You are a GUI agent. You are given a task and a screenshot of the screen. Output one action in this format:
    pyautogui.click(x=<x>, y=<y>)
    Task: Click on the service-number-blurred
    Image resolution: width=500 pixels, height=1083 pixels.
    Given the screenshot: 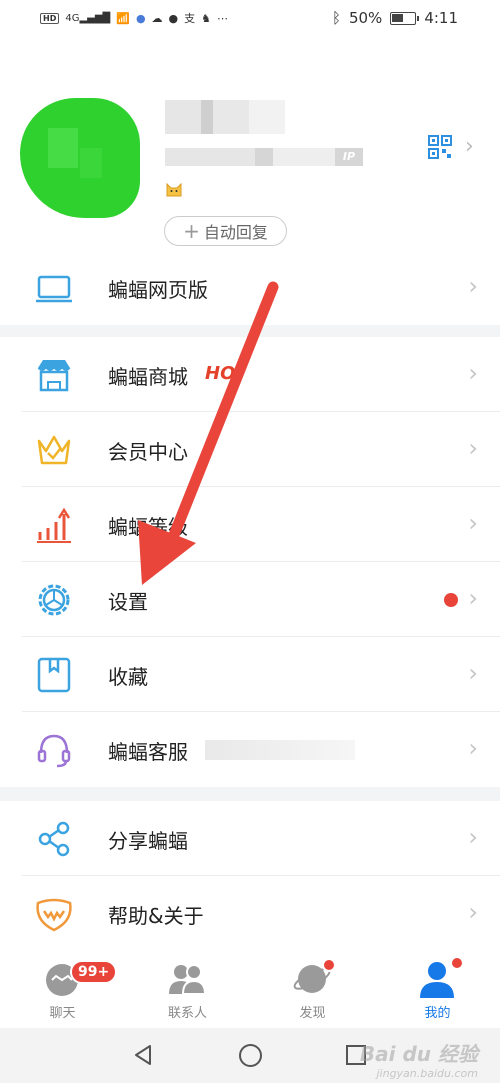 What is the action you would take?
    pyautogui.click(x=280, y=750)
    